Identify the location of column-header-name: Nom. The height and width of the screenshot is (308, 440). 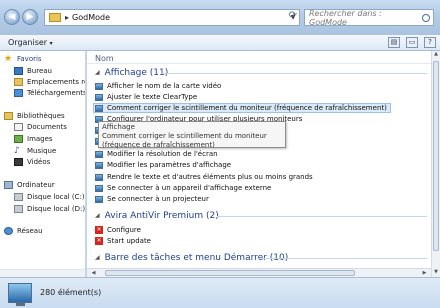
(104, 58).